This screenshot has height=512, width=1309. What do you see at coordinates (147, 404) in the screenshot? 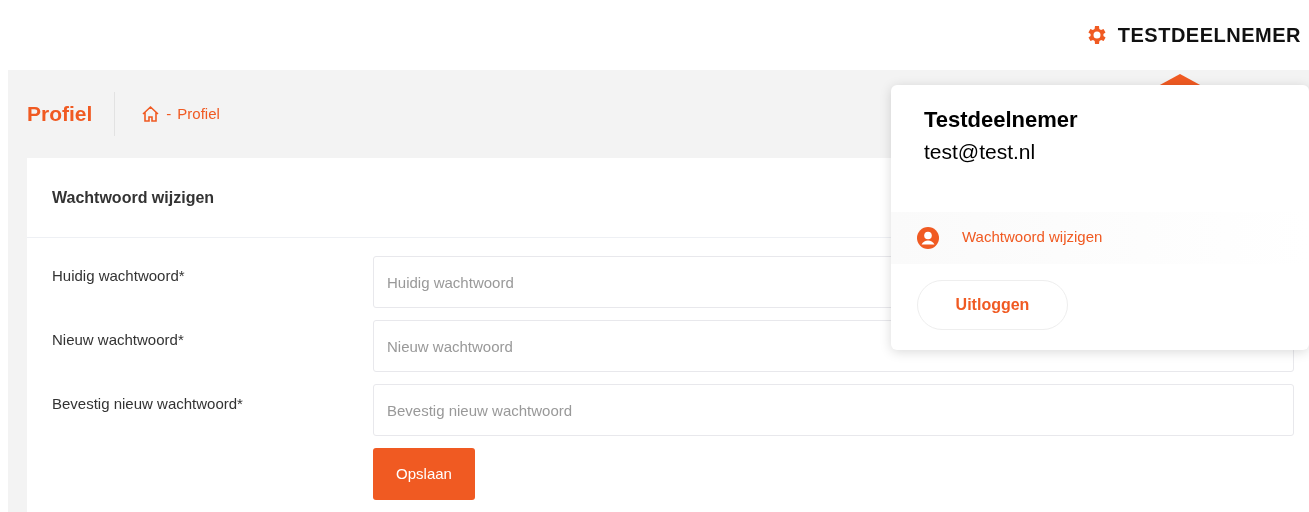
I see `field-label: Bevestig nieuw wachtwoord*` at bounding box center [147, 404].